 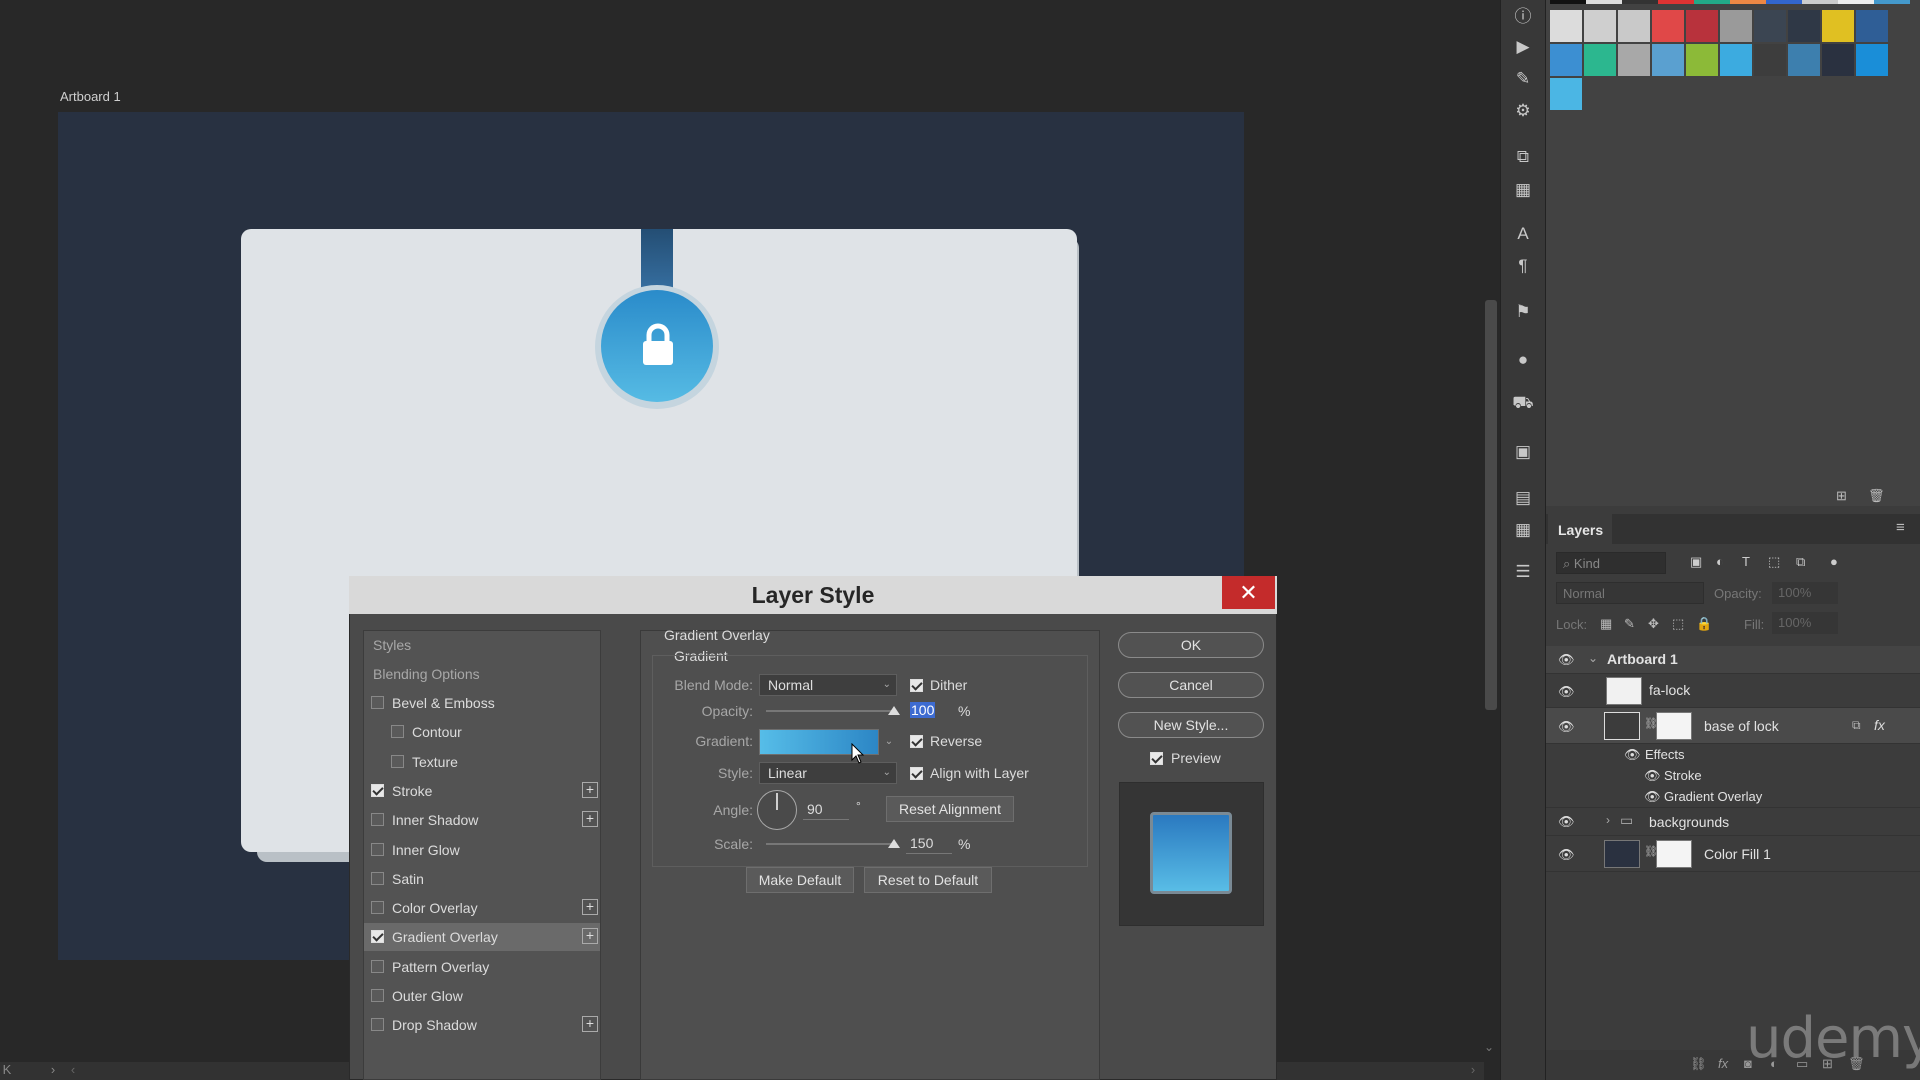 What do you see at coordinates (73, 1071) in the screenshot?
I see `scroll-left-arrow-icon: ‹` at bounding box center [73, 1071].